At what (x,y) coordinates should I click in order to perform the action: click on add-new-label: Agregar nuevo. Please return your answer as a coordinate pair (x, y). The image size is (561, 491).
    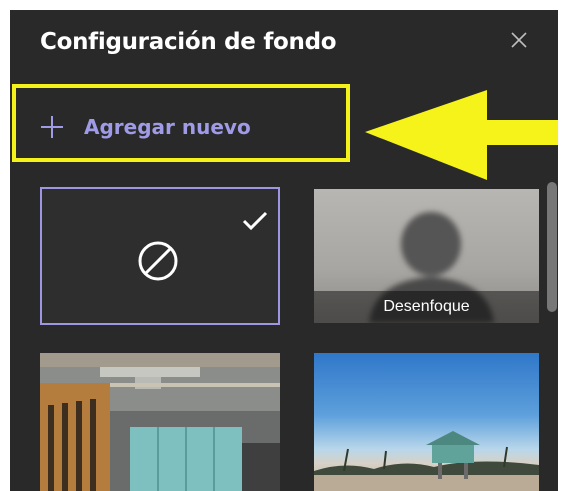
    Looking at the image, I should click on (167, 127).